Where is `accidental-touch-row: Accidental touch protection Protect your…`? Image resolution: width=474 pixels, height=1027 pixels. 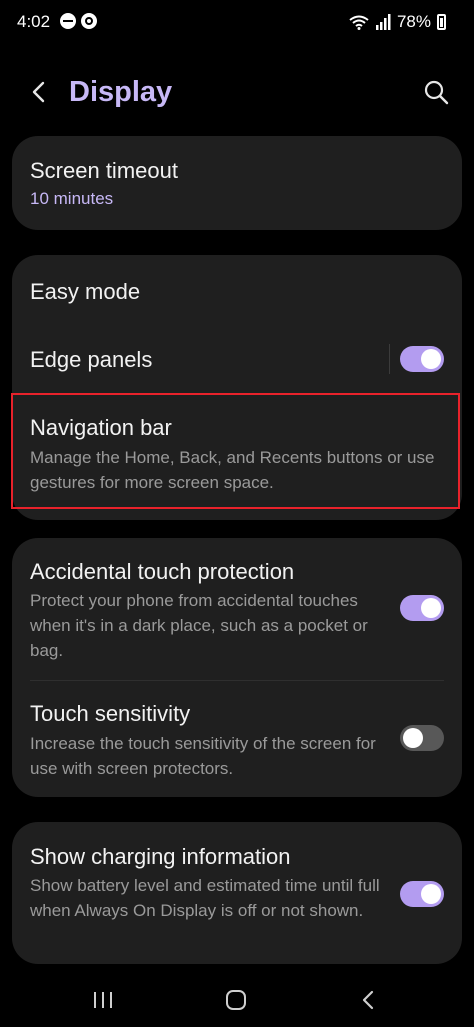
accidental-touch-row: Accidental touch protection Protect your… is located at coordinates (237, 609).